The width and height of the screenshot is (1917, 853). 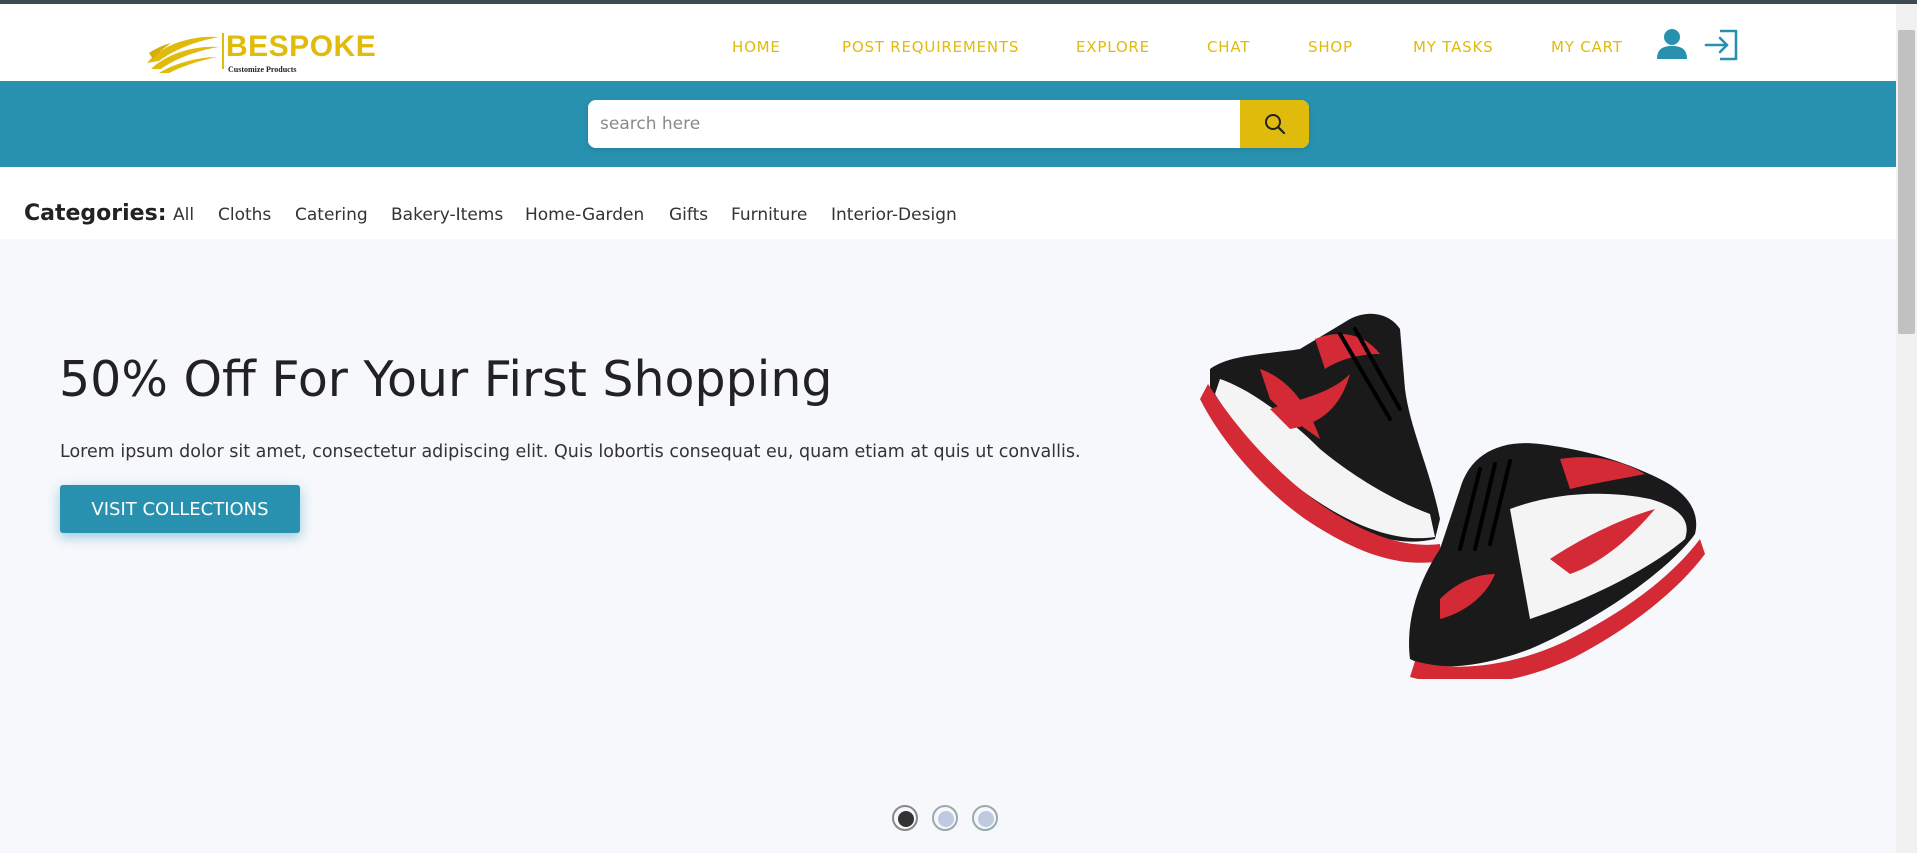 What do you see at coordinates (95, 213) in the screenshot?
I see `categories-label: Categories:` at bounding box center [95, 213].